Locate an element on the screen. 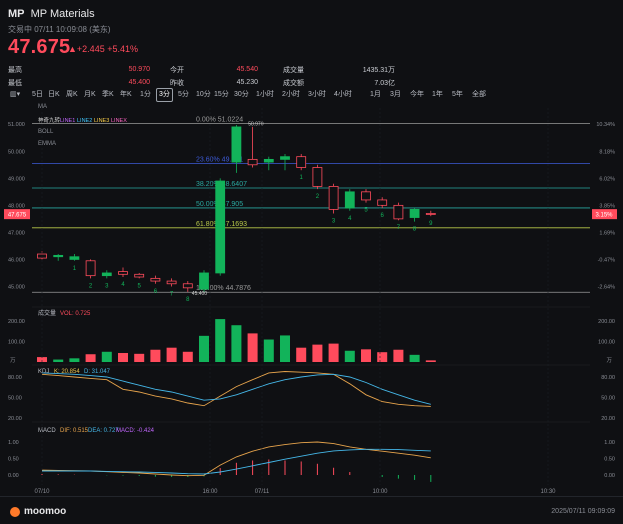  fib-label-0: 0.00% 51.0224 is located at coordinates (219, 120).